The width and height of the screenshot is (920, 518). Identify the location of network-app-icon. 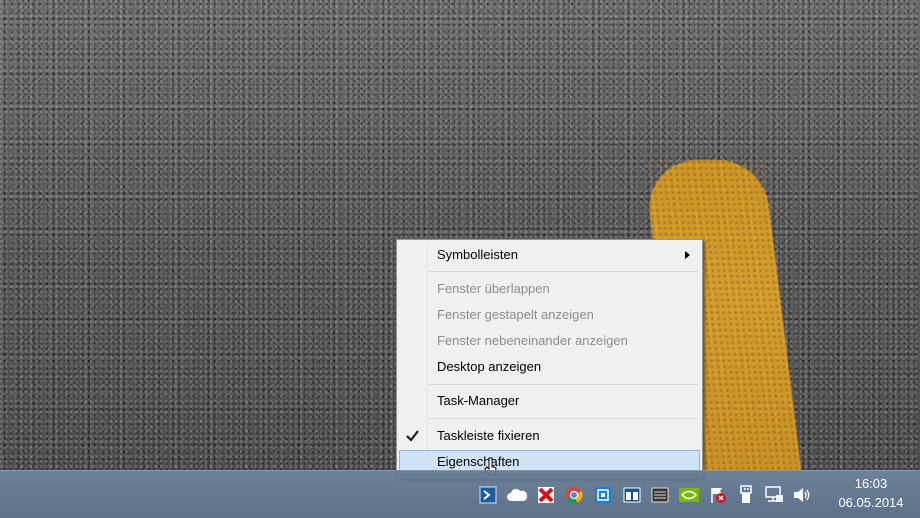
(603, 495).